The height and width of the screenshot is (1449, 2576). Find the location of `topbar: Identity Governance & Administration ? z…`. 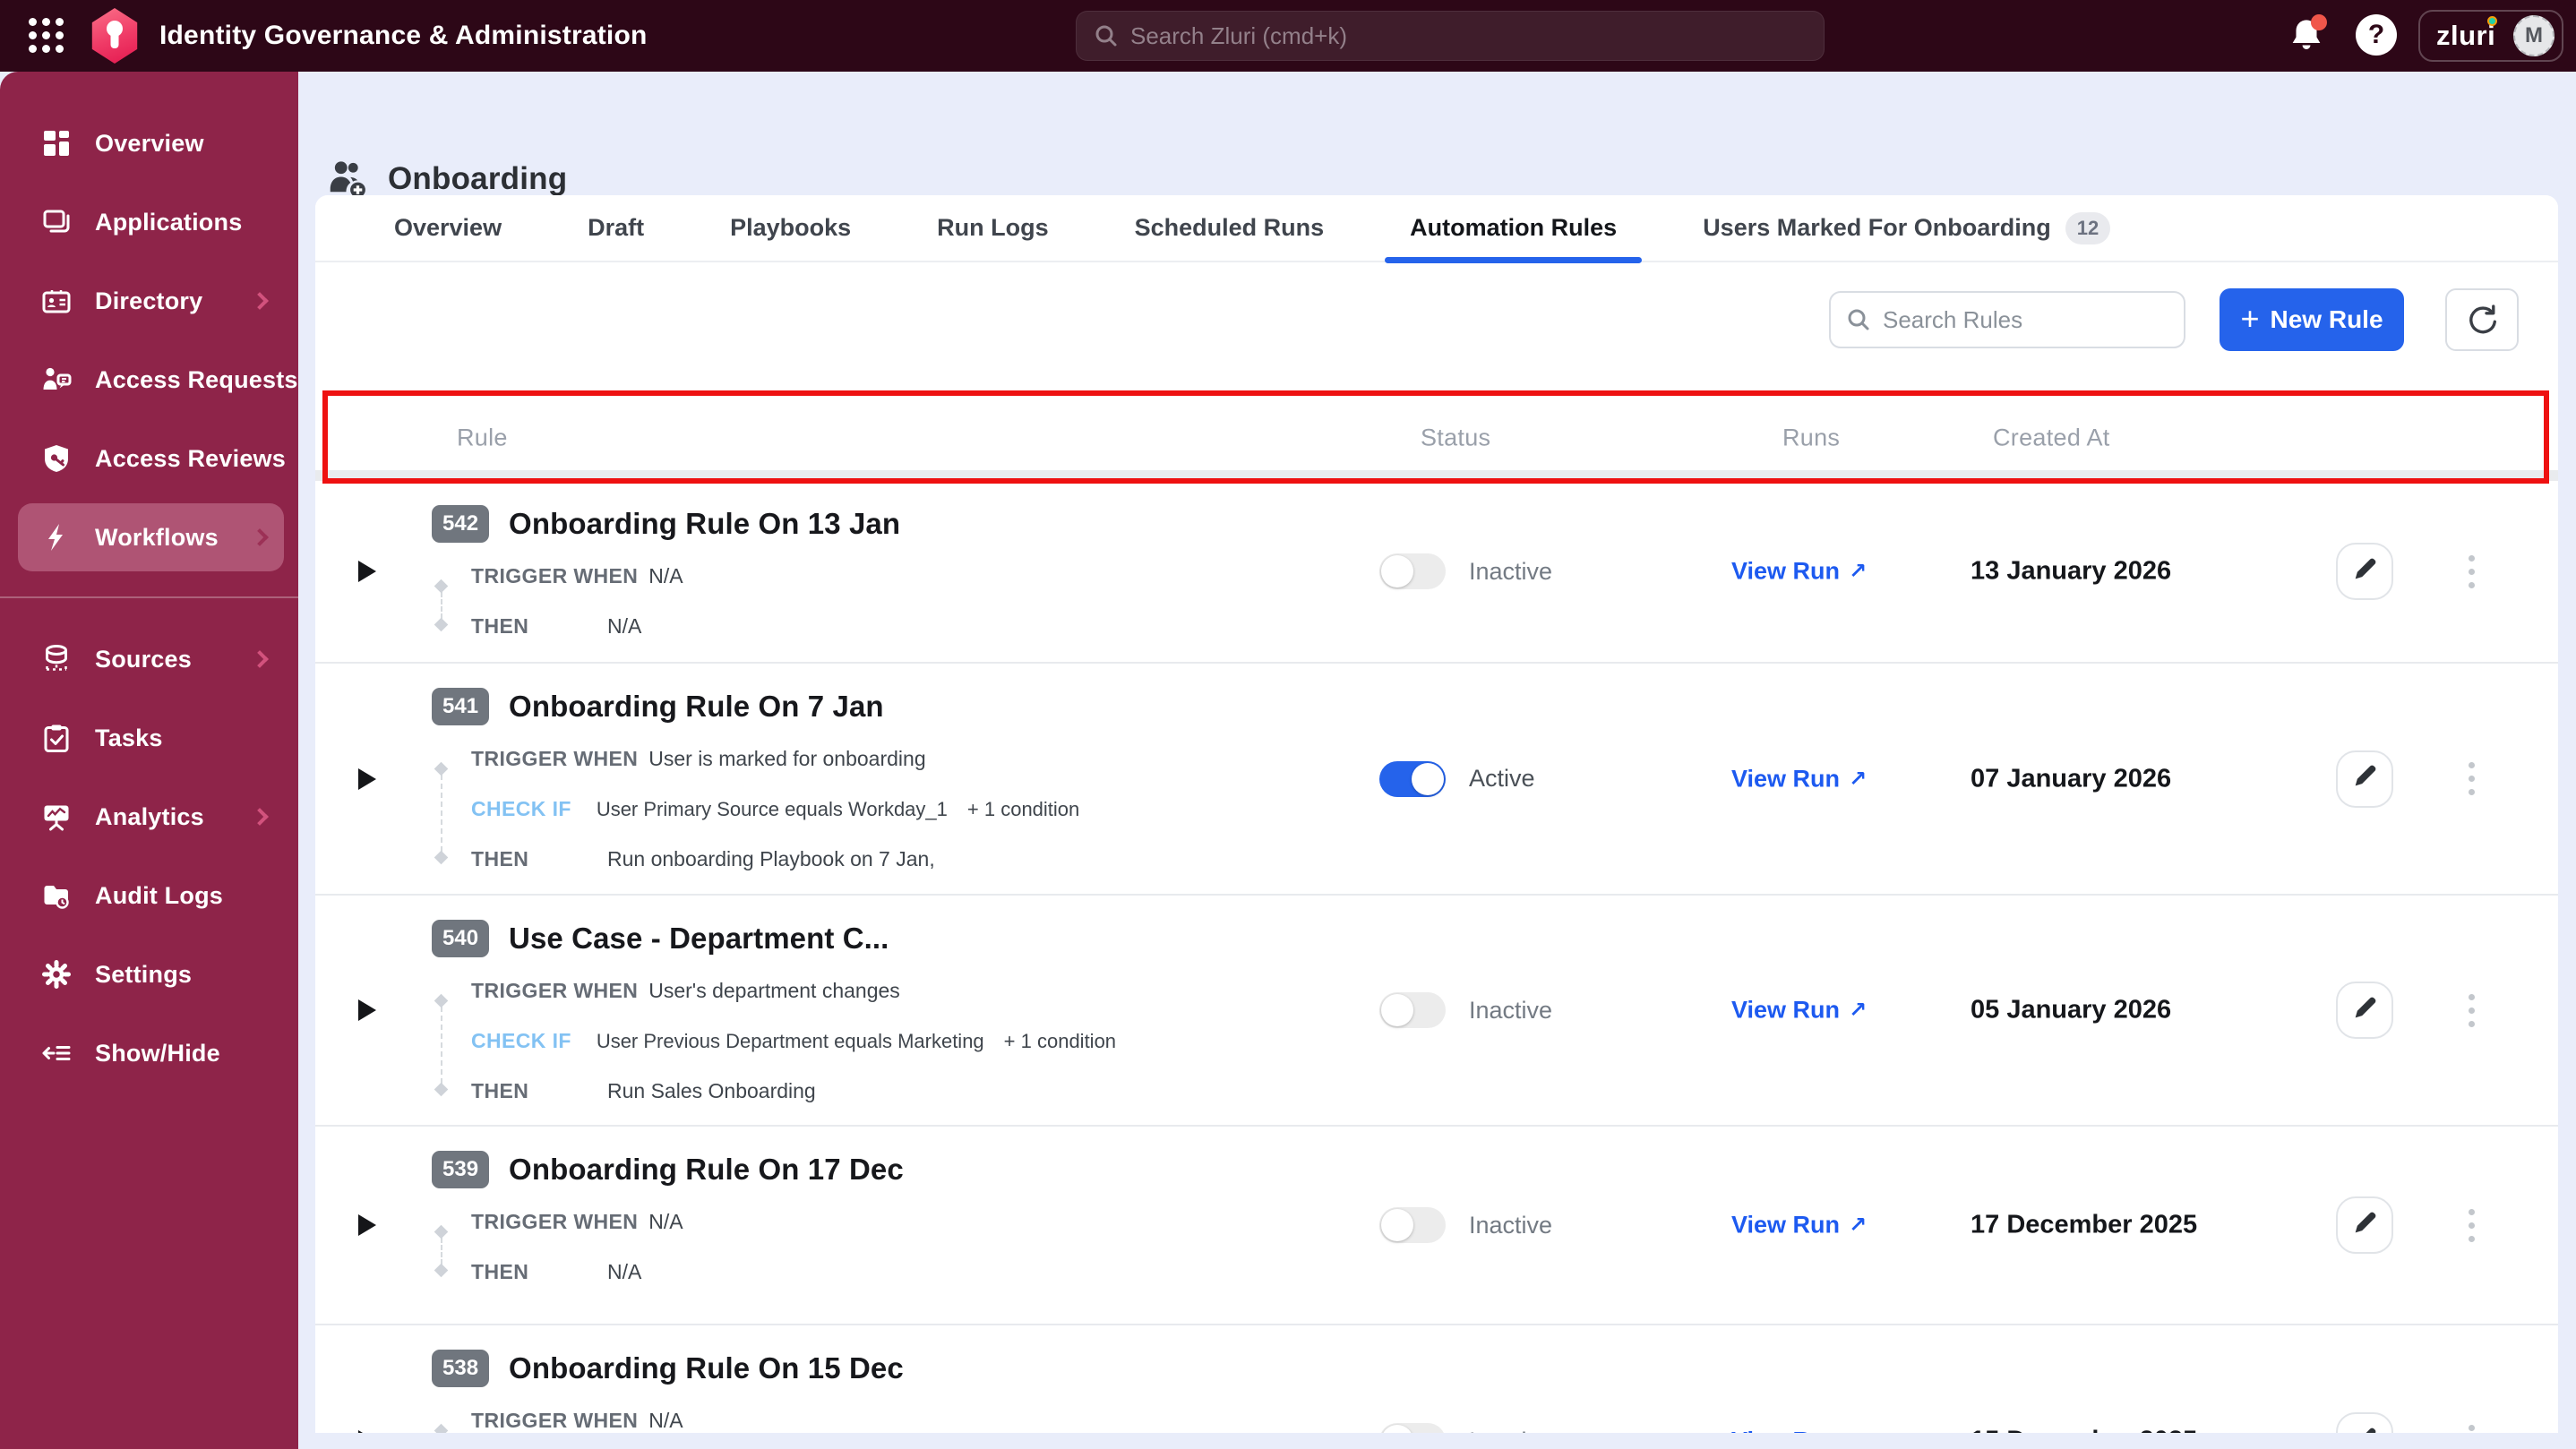

topbar: Identity Governance & Administration ? z… is located at coordinates (1288, 36).